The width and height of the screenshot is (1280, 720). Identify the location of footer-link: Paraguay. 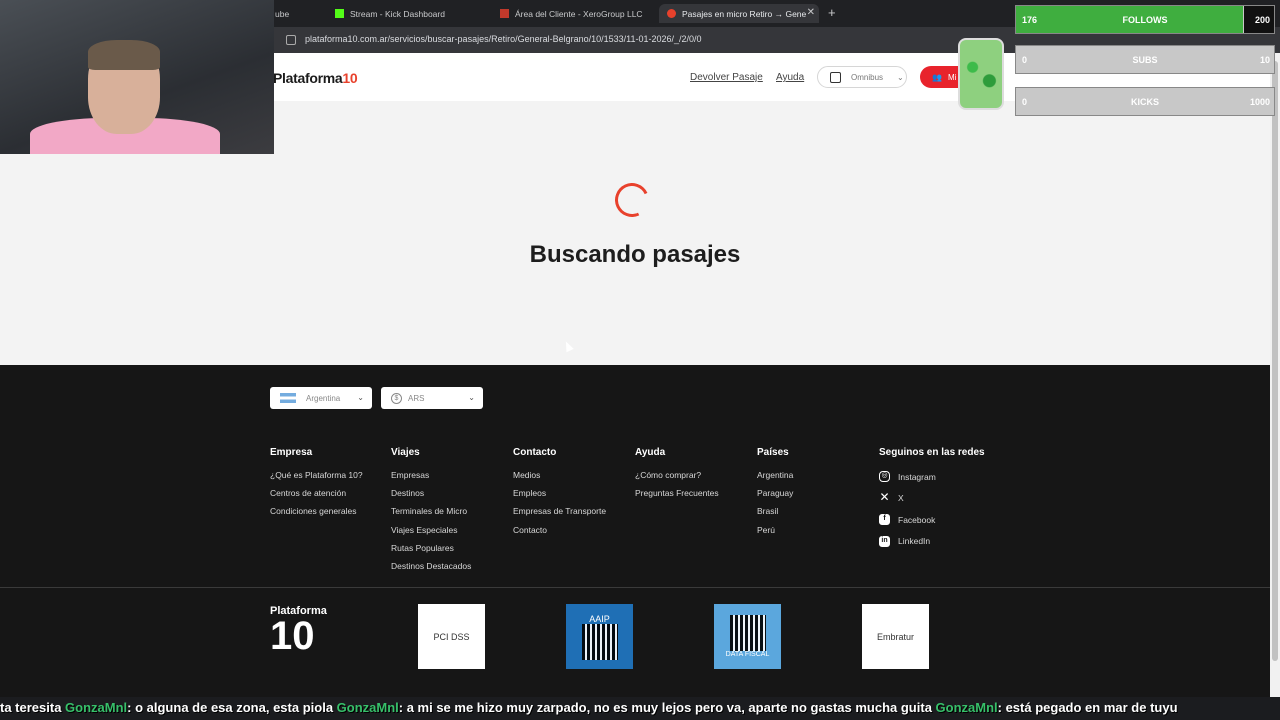
(775, 493).